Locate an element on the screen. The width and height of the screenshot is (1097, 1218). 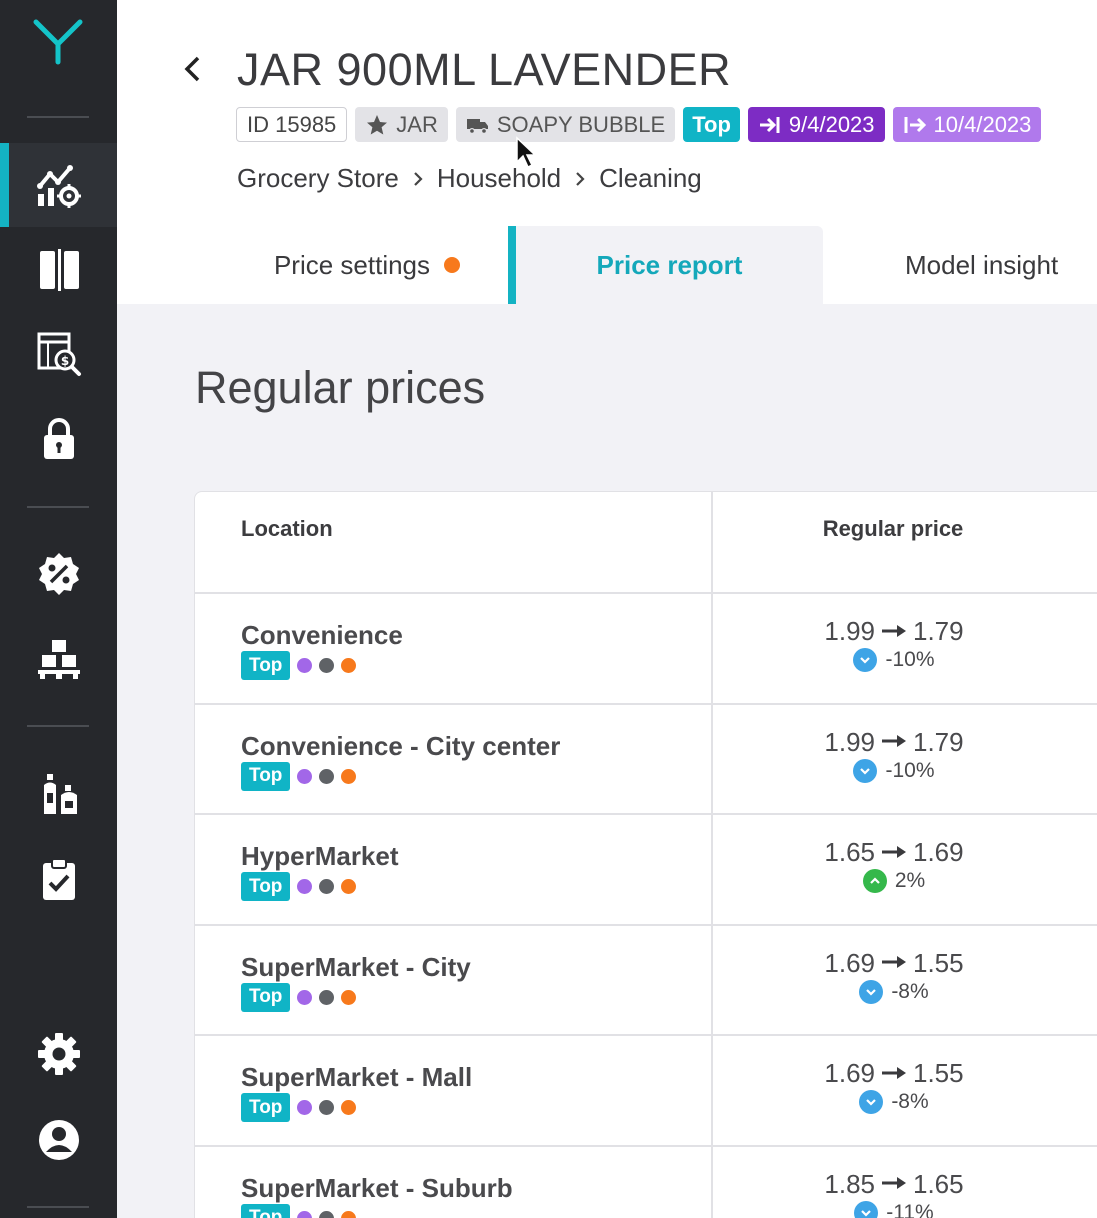
old-price: 1.99 is located at coordinates (849, 741).